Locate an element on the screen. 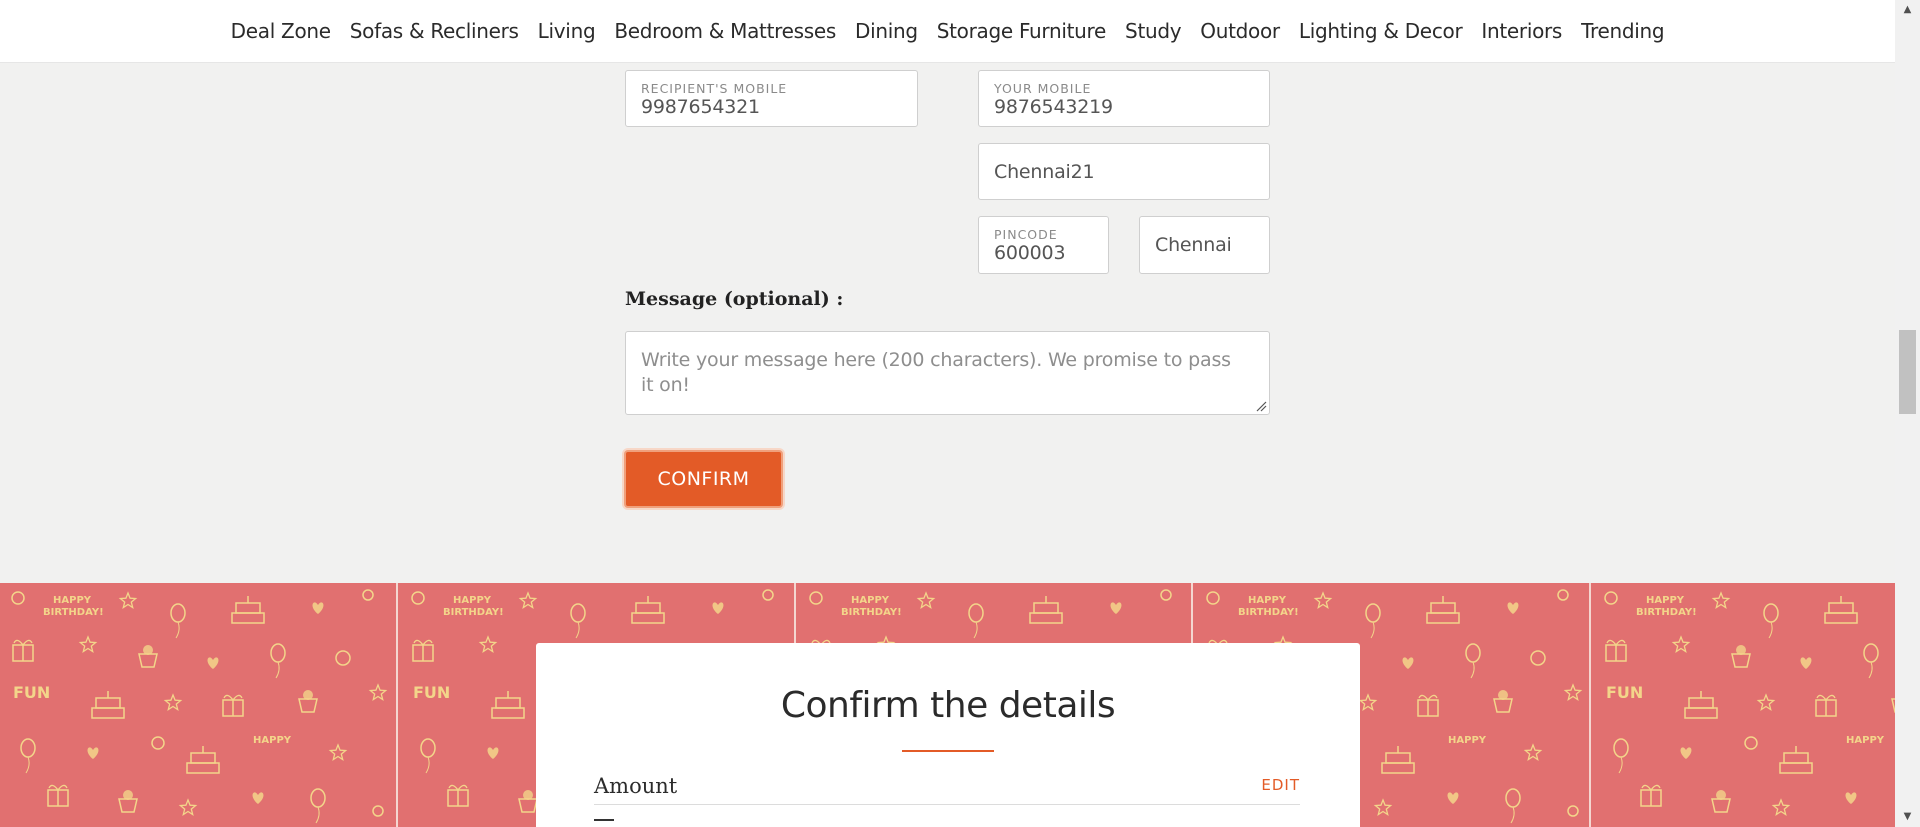  pincode-field: PINCODE 600003 is located at coordinates (1043, 245).